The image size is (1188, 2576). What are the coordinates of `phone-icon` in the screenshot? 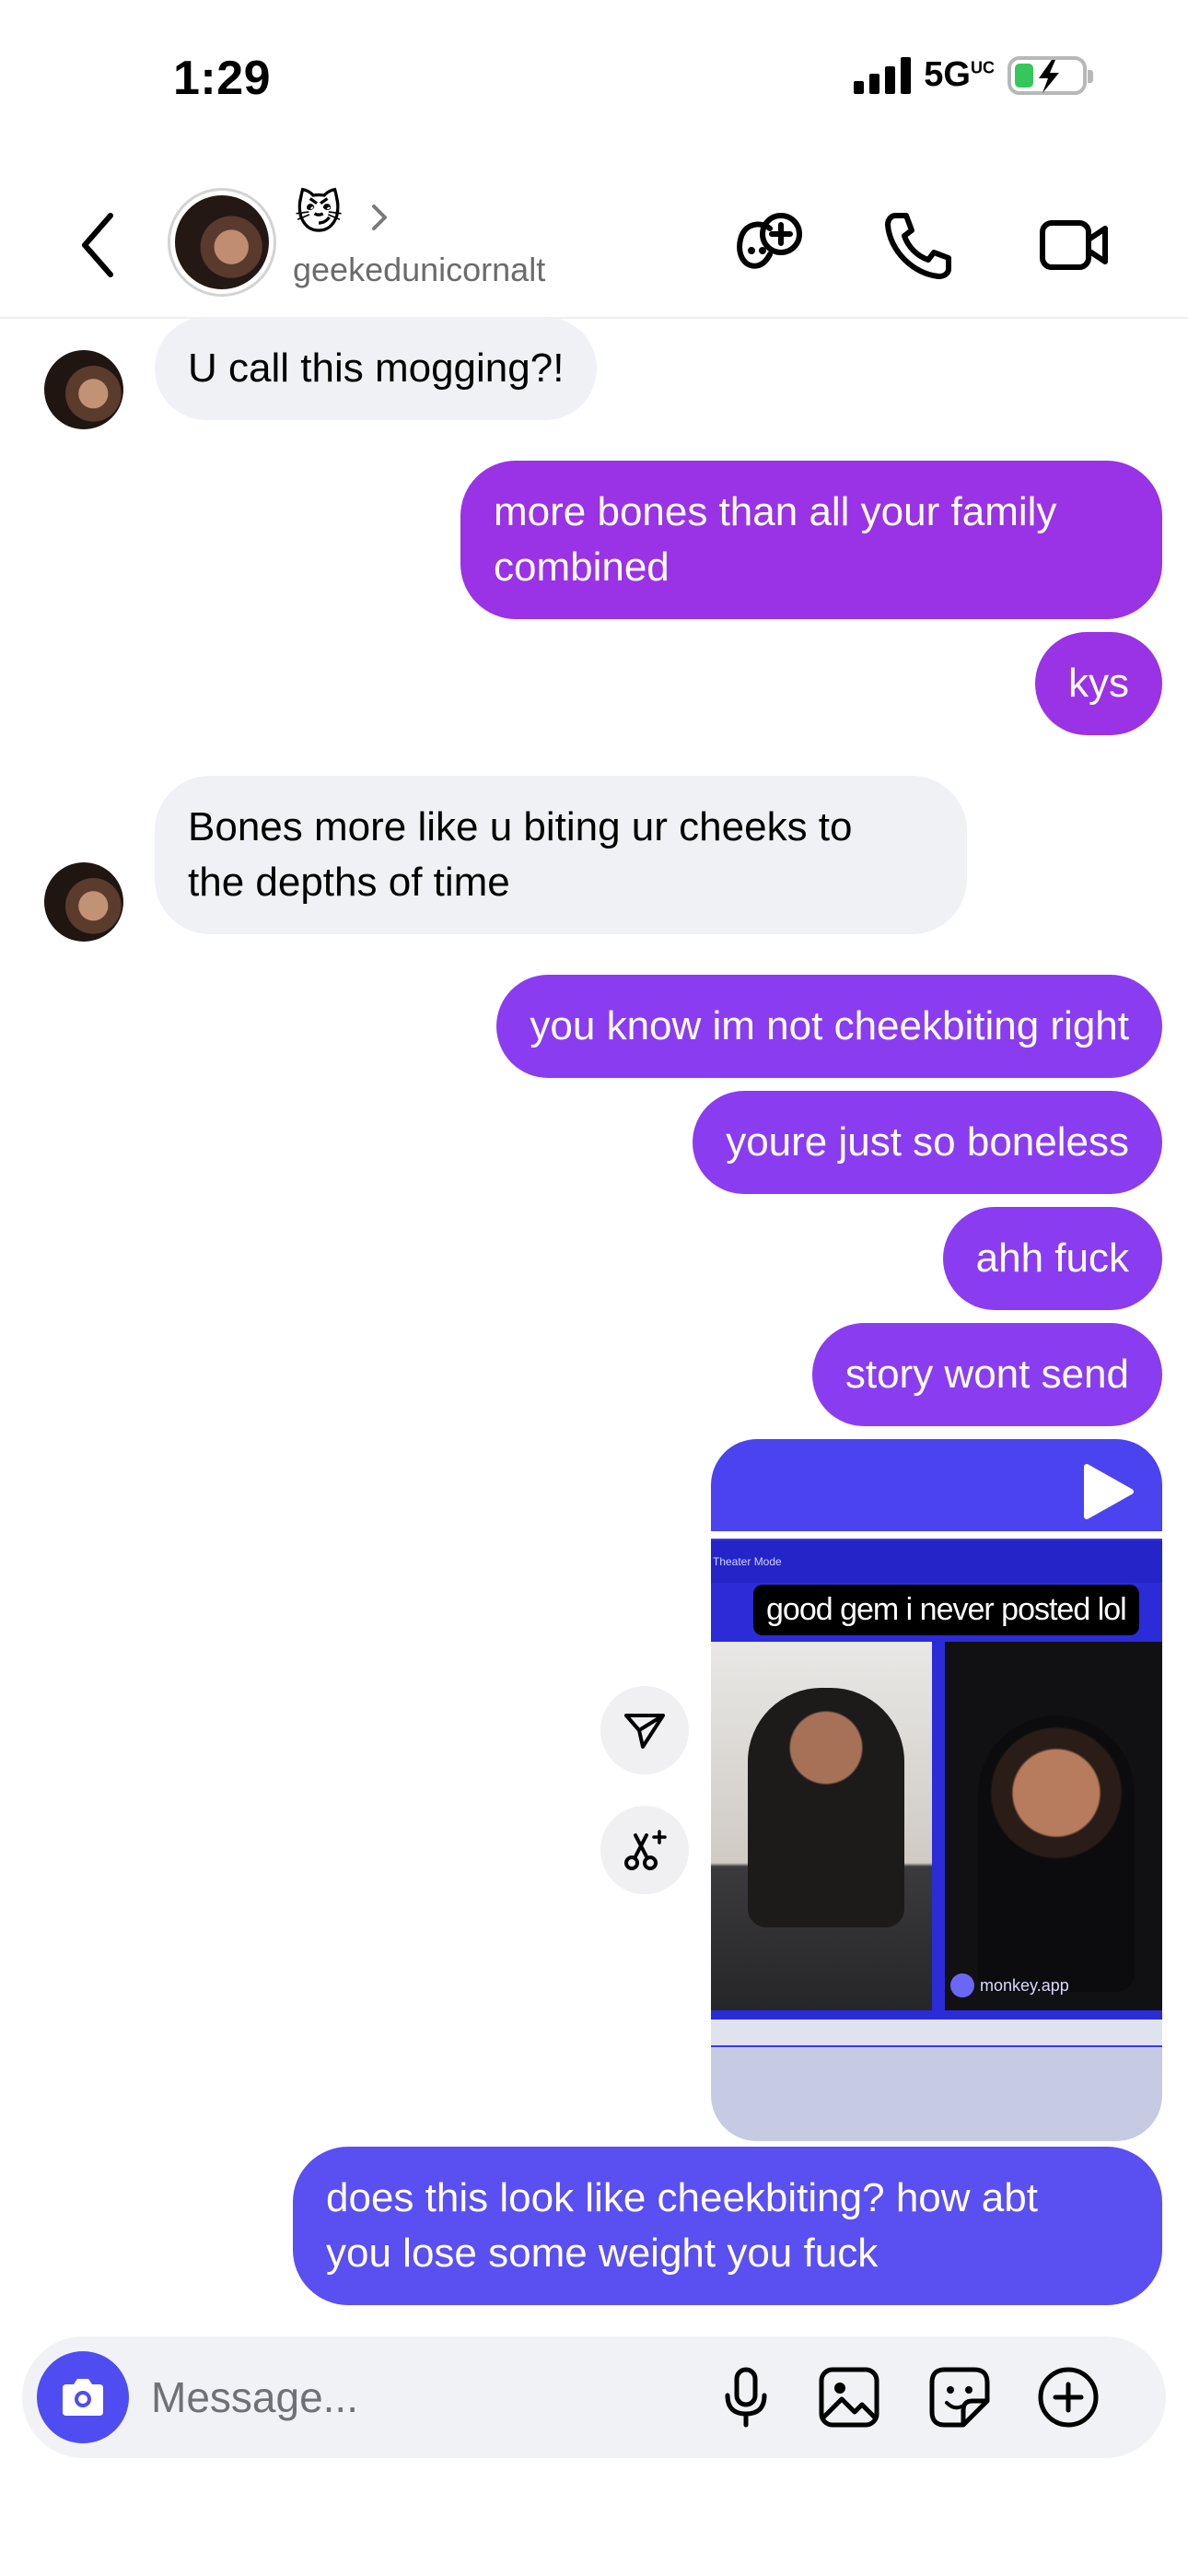 It's located at (919, 245).